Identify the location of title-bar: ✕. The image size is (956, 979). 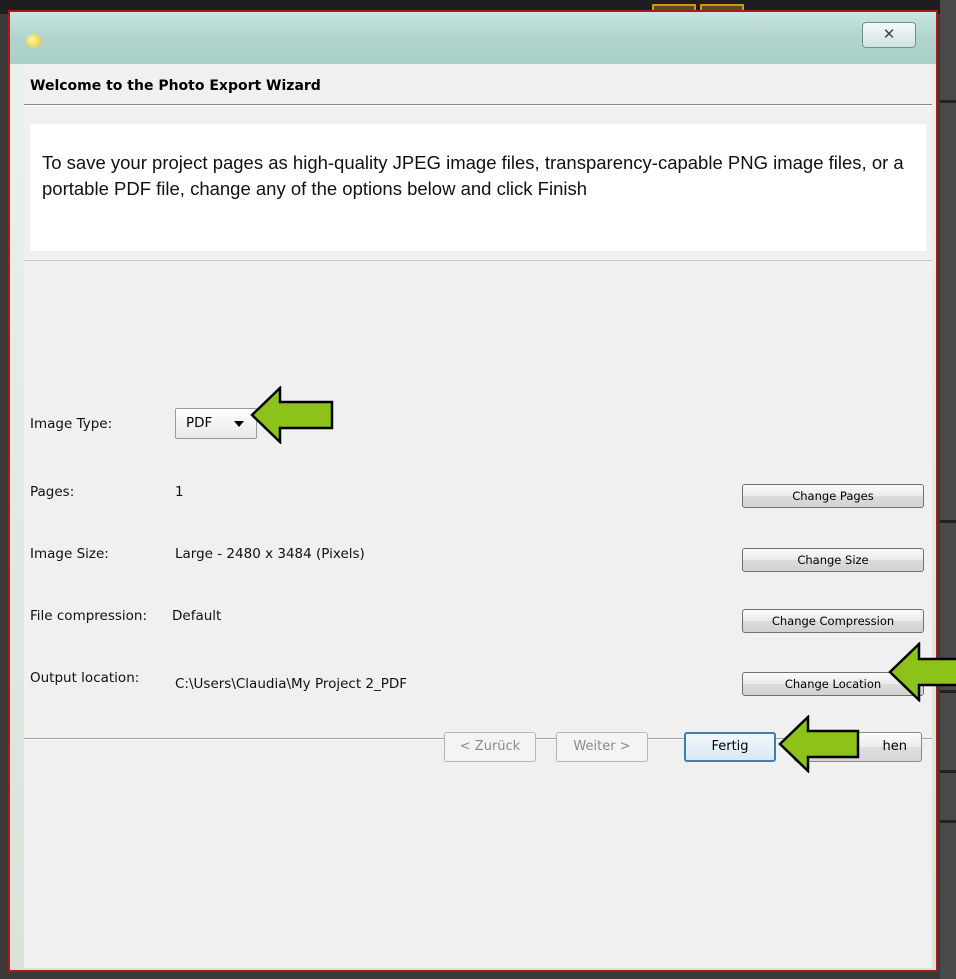
(473, 38).